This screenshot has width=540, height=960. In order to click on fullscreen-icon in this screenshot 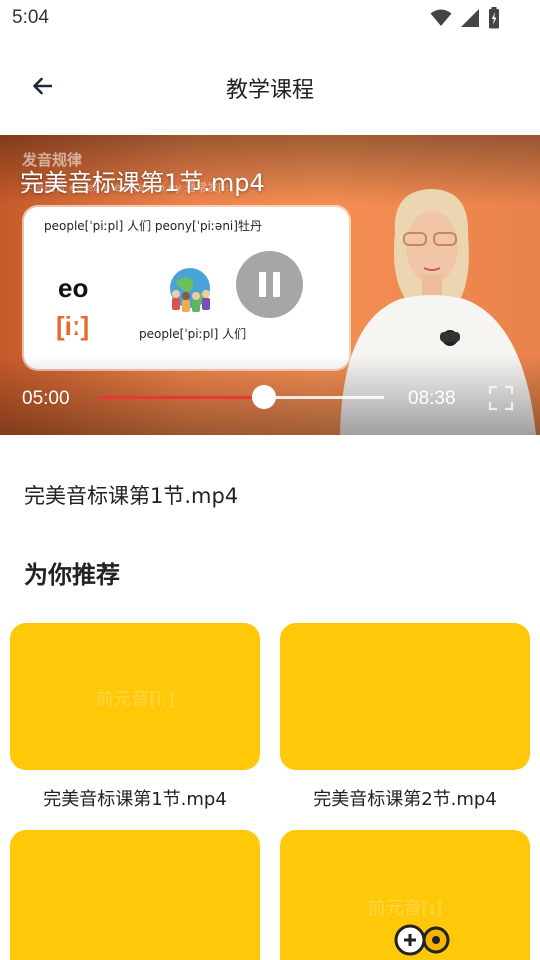, I will do `click(501, 398)`.